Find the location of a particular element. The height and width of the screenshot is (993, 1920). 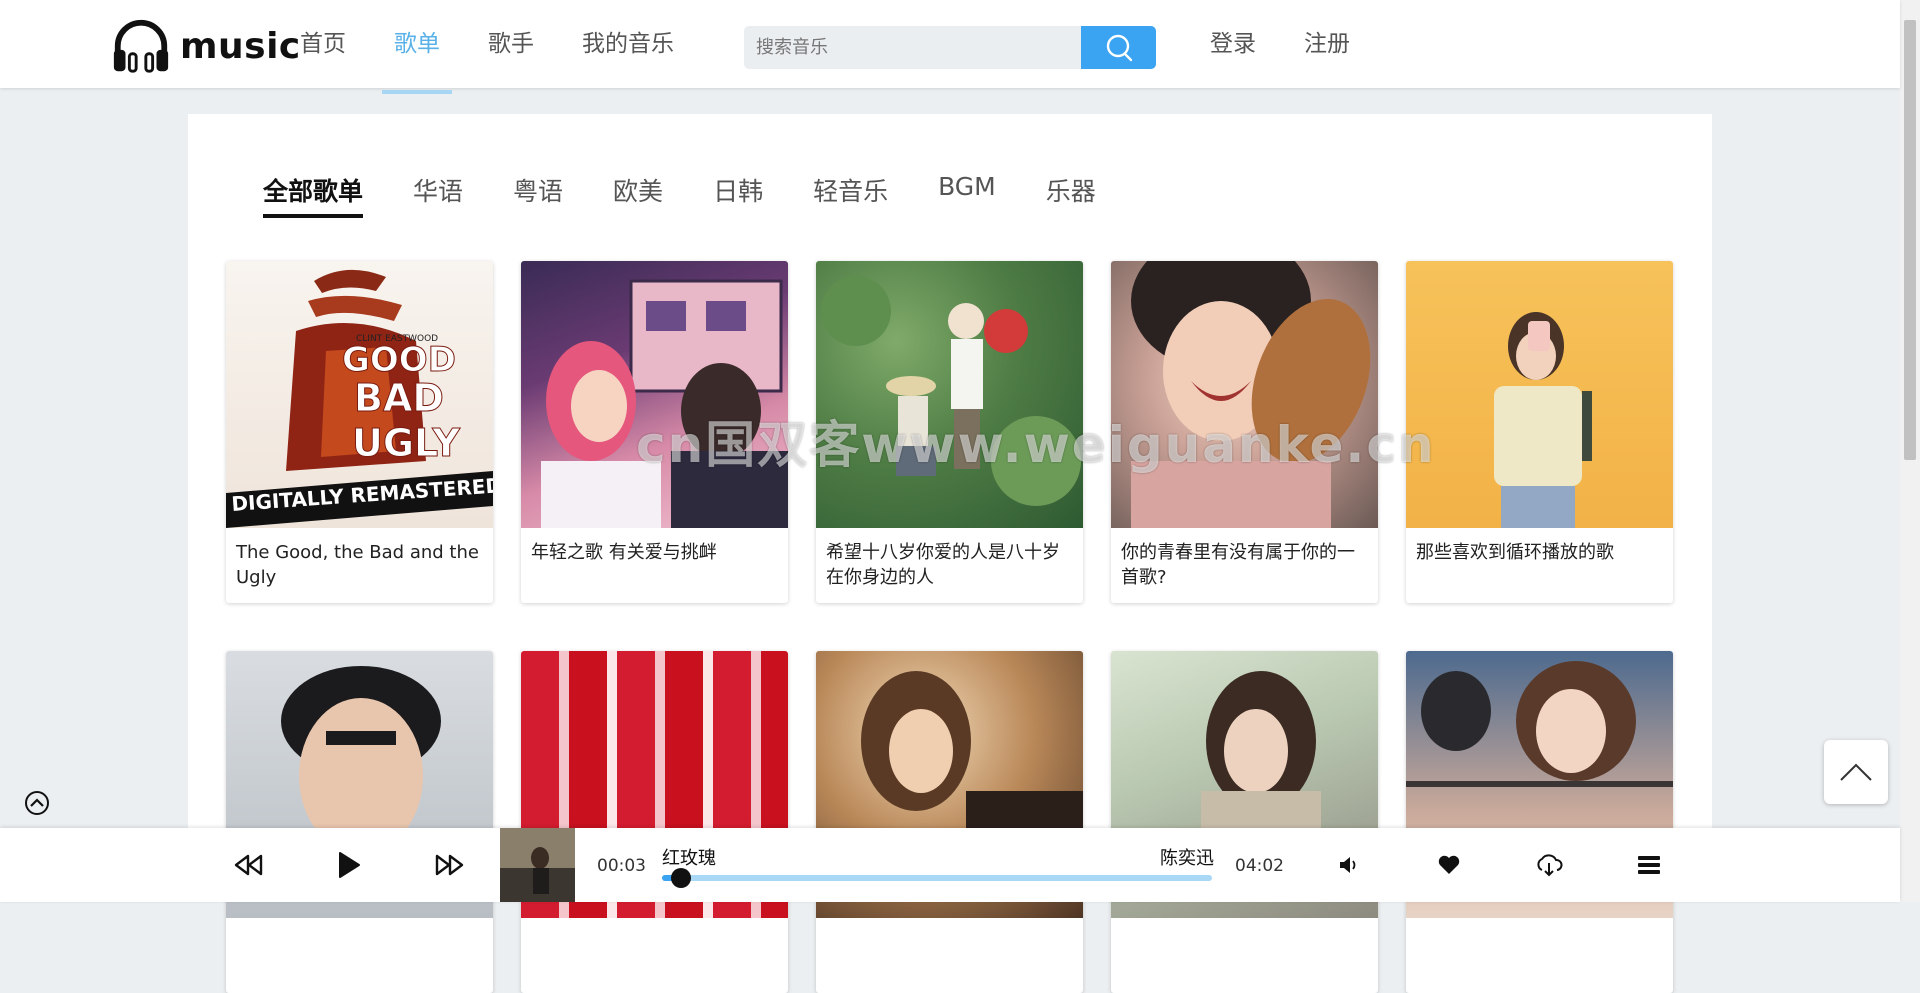

playlist-title: 那些喜欢到循环播放的歌 is located at coordinates (1515, 552).